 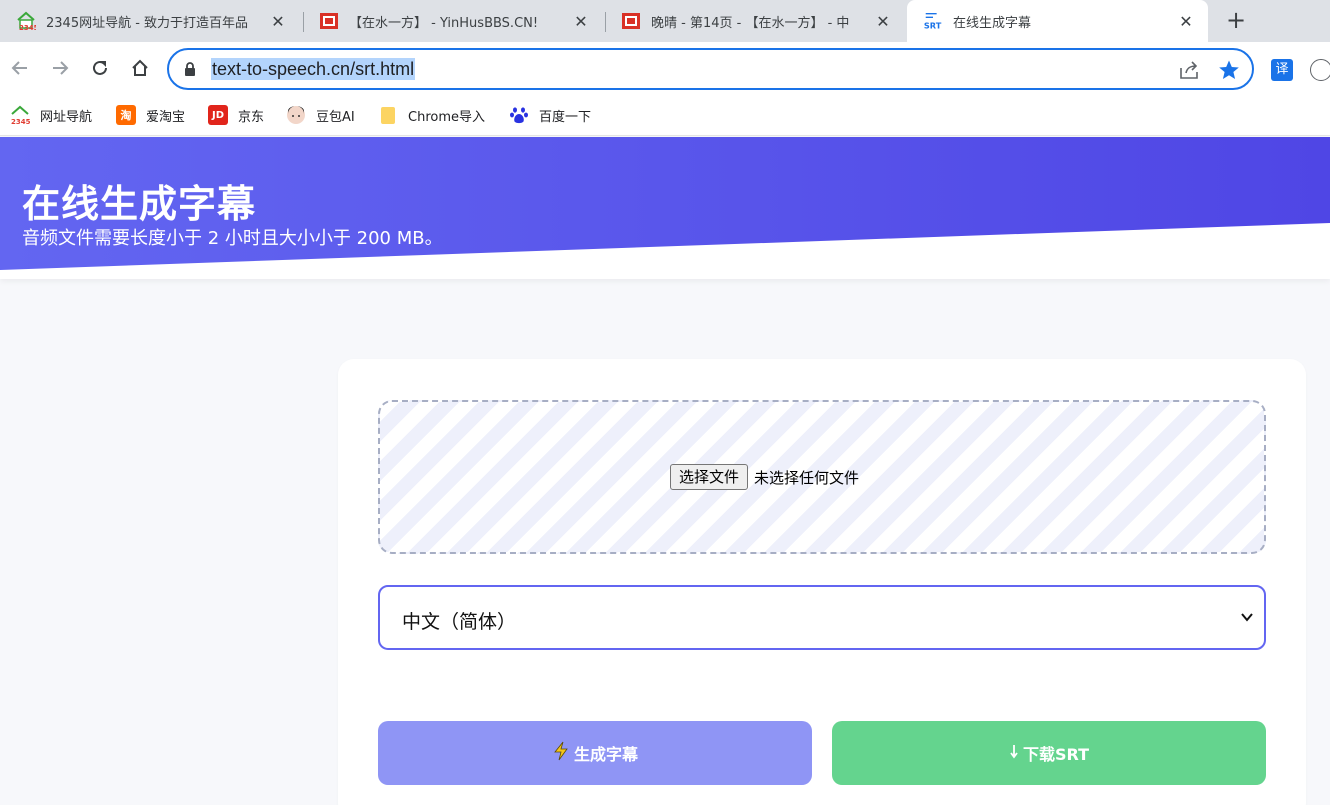 What do you see at coordinates (1320, 70) in the screenshot?
I see `palm-extension-icon` at bounding box center [1320, 70].